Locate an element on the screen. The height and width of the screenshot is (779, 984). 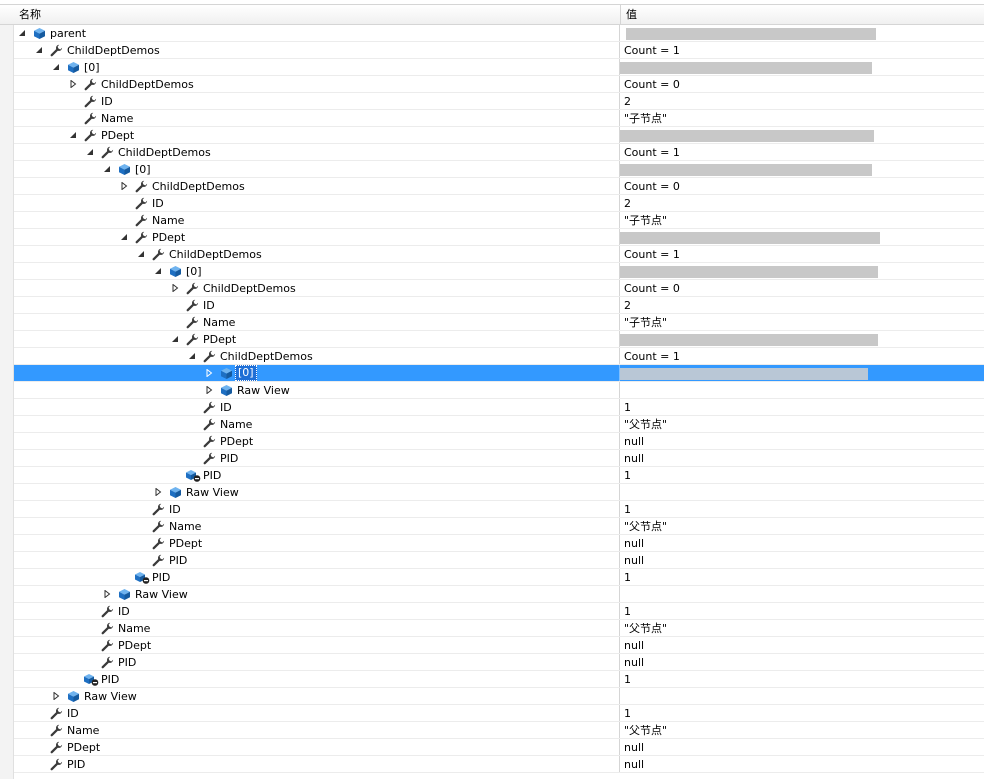
row-name-cell: [0] is located at coordinates (316, 271).